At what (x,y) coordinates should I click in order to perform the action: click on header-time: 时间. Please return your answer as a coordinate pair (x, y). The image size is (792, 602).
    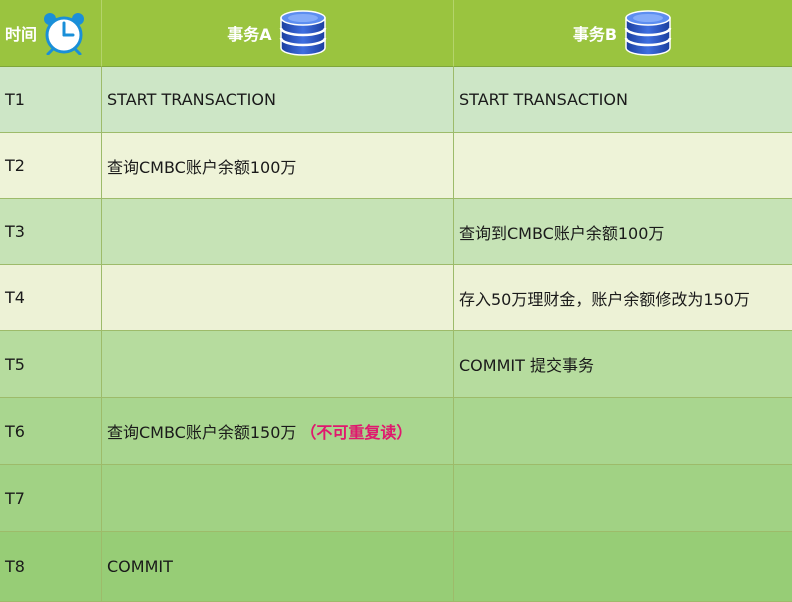
    Looking at the image, I should click on (51, 33).